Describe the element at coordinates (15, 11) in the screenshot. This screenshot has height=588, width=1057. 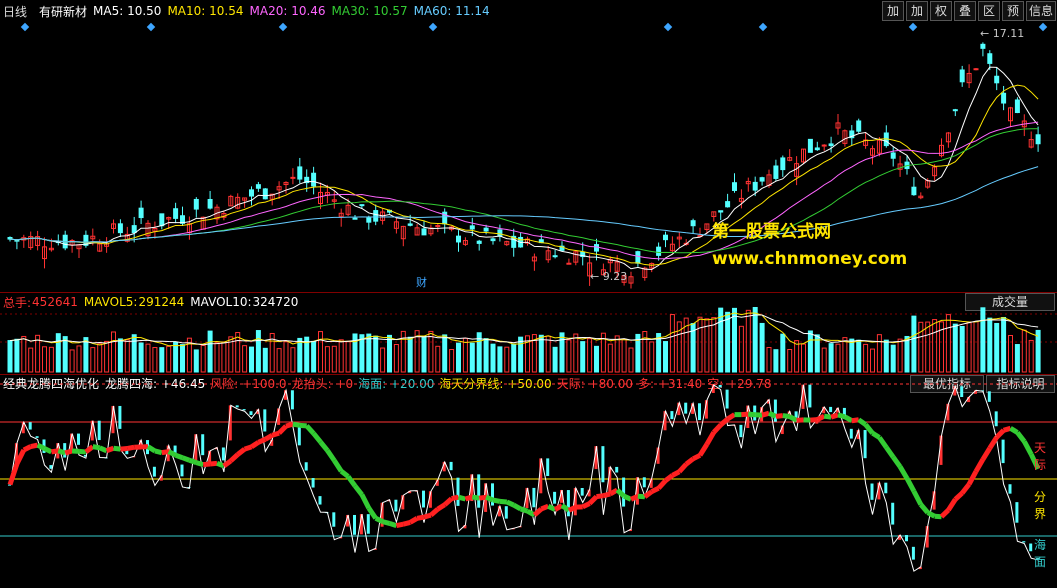
I see `period-label: 日线` at that location.